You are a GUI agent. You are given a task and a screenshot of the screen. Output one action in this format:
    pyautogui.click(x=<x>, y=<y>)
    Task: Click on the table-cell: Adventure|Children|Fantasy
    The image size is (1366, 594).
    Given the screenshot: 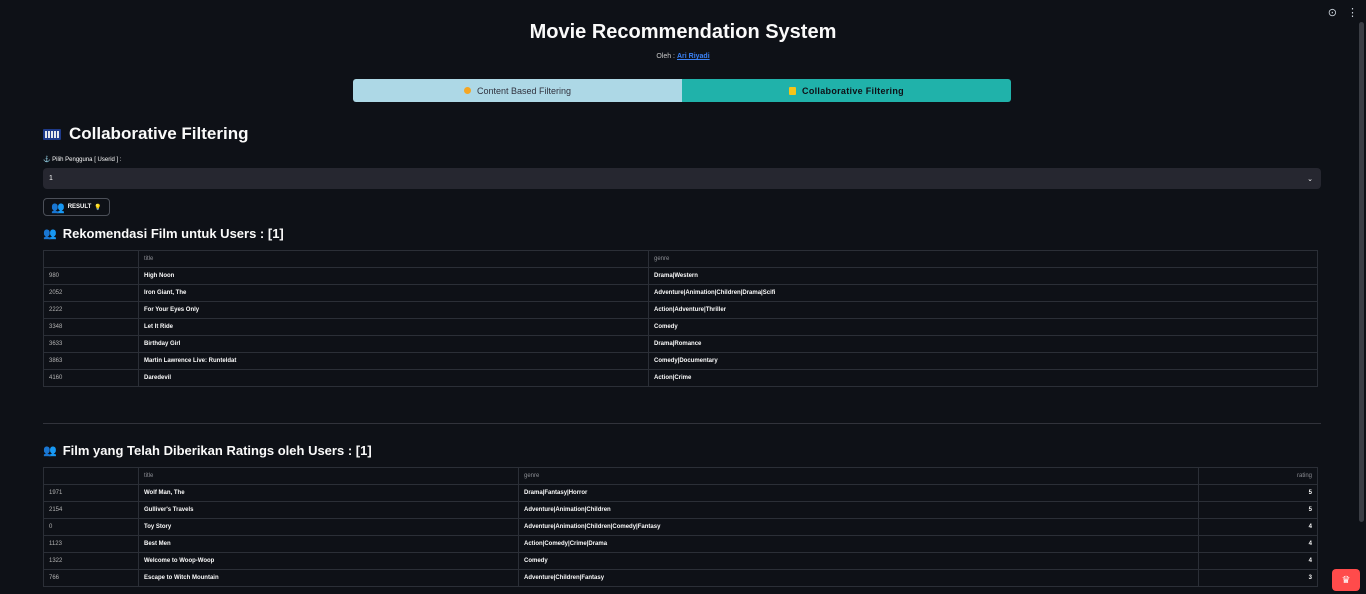 What is the action you would take?
    pyautogui.click(x=858, y=578)
    